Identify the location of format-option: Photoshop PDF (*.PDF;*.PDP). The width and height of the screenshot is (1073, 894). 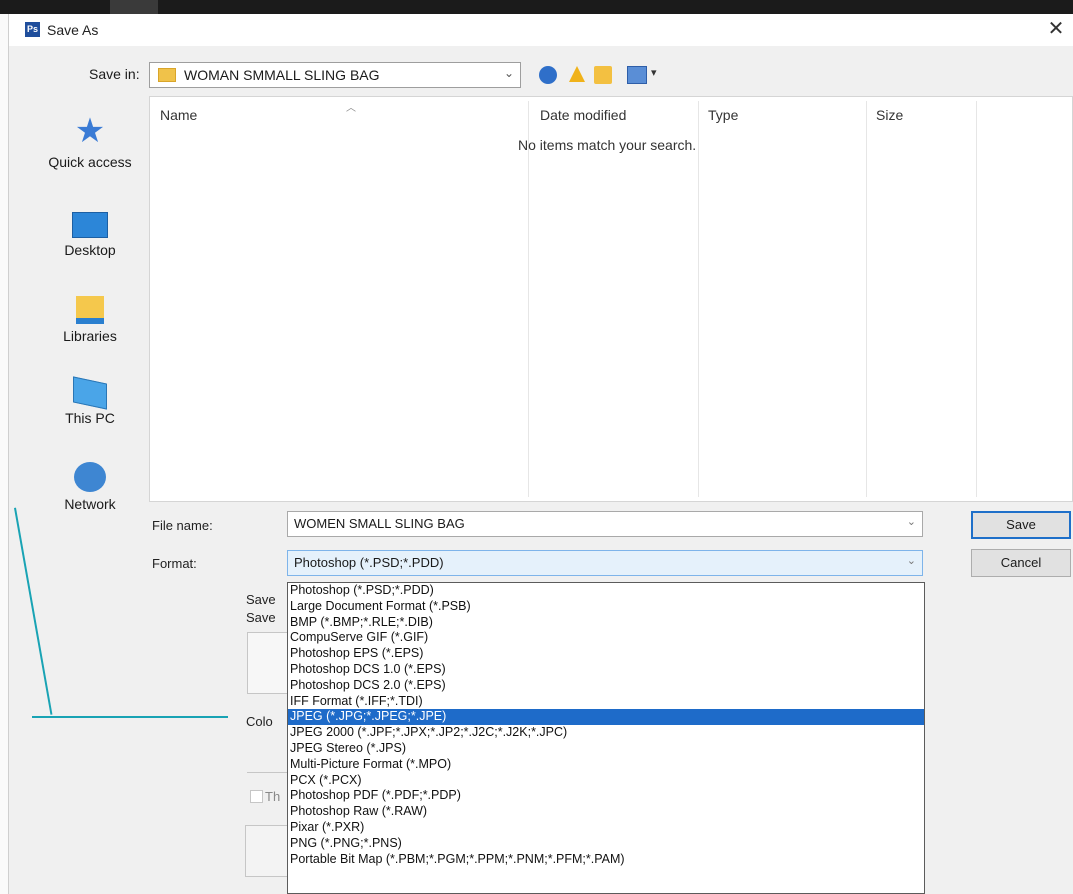
(606, 796).